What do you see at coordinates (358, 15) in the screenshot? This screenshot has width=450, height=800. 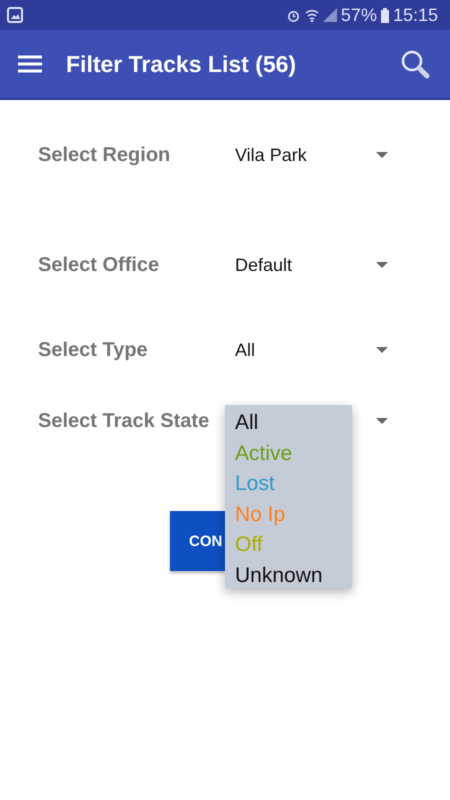 I see `battery-level: 57%` at bounding box center [358, 15].